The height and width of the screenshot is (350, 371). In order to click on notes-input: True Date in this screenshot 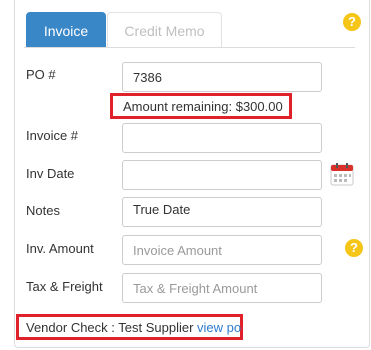, I will do `click(222, 212)`.